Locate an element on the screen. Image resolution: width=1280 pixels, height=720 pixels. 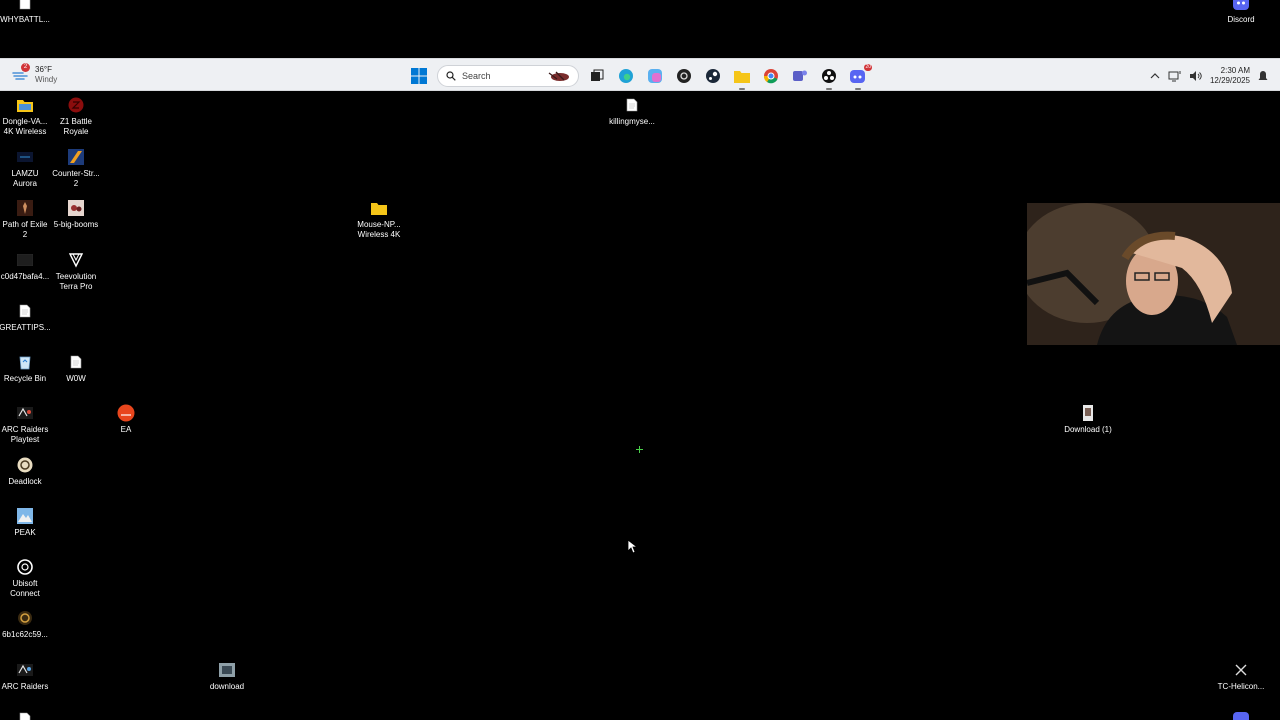
taskbar-teams is located at coordinates (800, 76).